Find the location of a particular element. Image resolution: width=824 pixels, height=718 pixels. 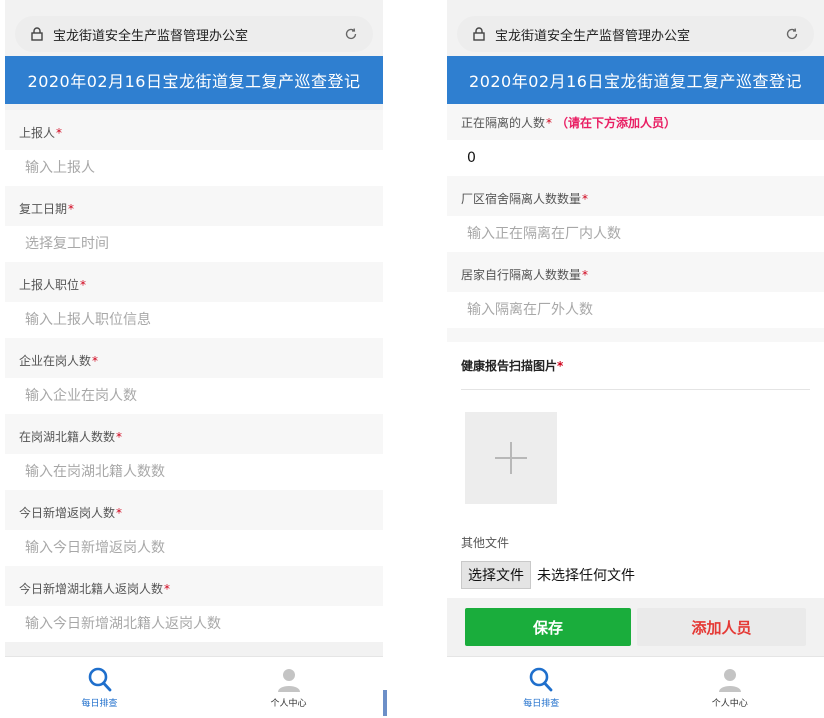

field-label: 今日新增湖北籍人返岗人数 is located at coordinates (91, 589).